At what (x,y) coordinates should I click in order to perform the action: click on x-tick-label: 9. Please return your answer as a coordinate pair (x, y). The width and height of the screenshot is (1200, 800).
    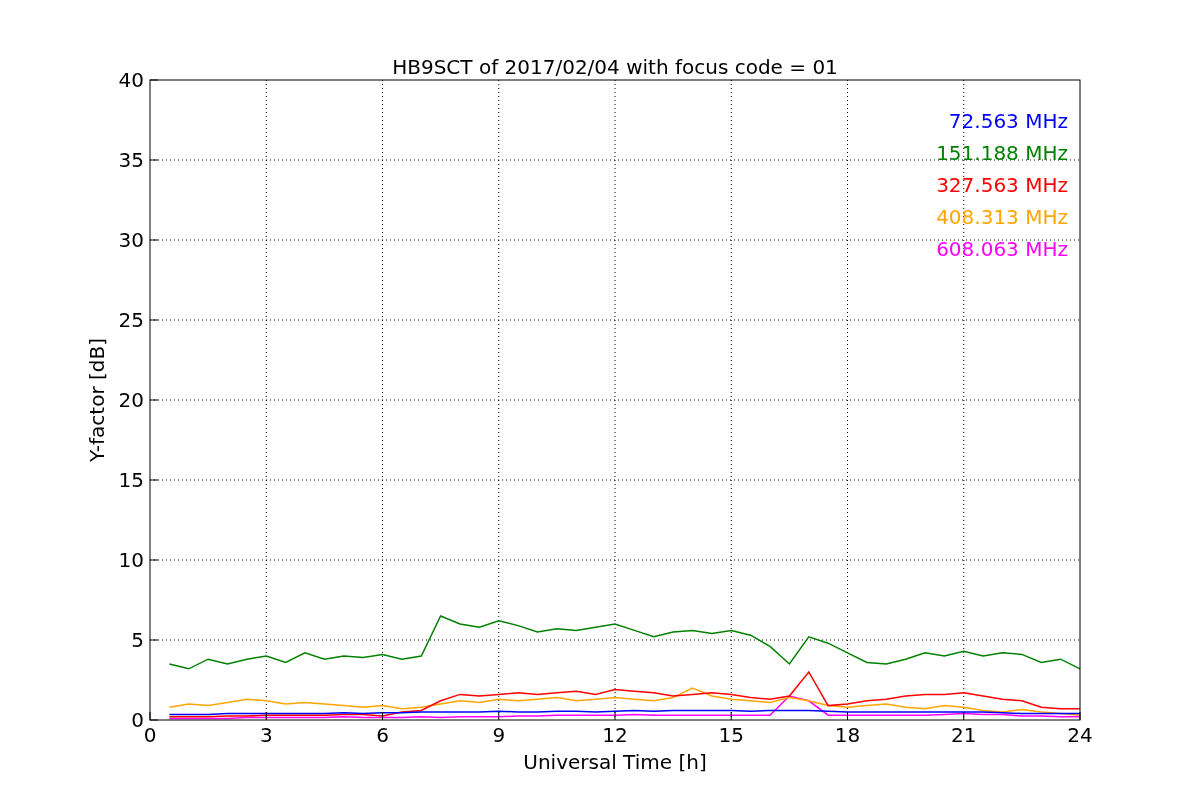
    Looking at the image, I should click on (499, 735).